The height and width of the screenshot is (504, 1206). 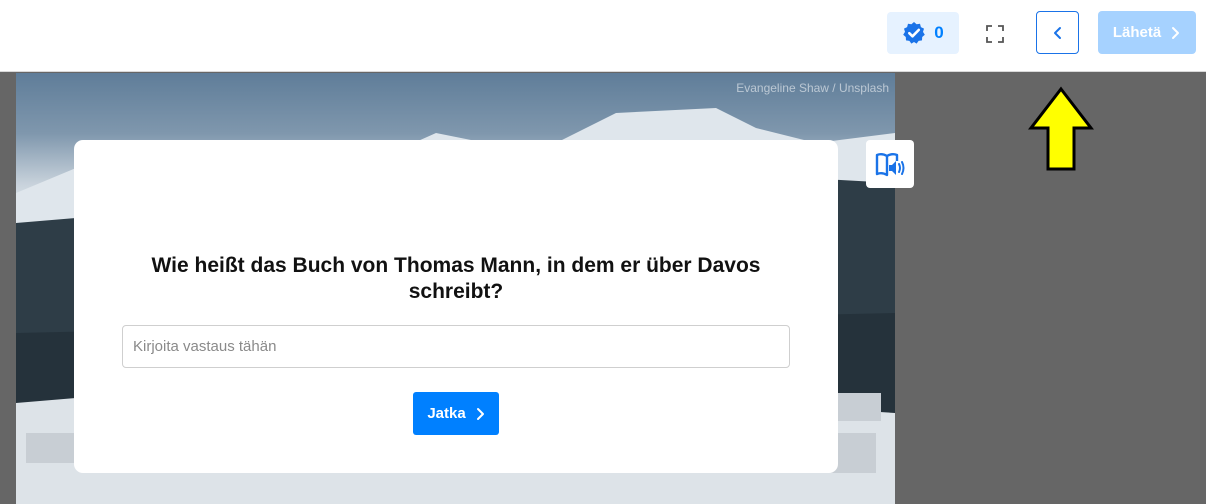 What do you see at coordinates (456, 346) in the screenshot?
I see `answer-input` at bounding box center [456, 346].